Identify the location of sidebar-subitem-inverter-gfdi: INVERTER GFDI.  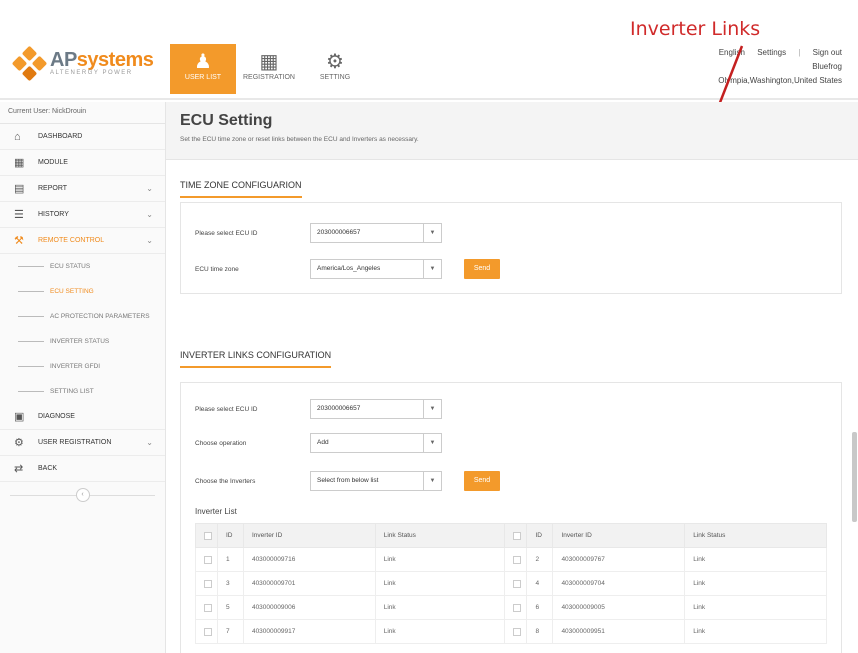
(82, 366).